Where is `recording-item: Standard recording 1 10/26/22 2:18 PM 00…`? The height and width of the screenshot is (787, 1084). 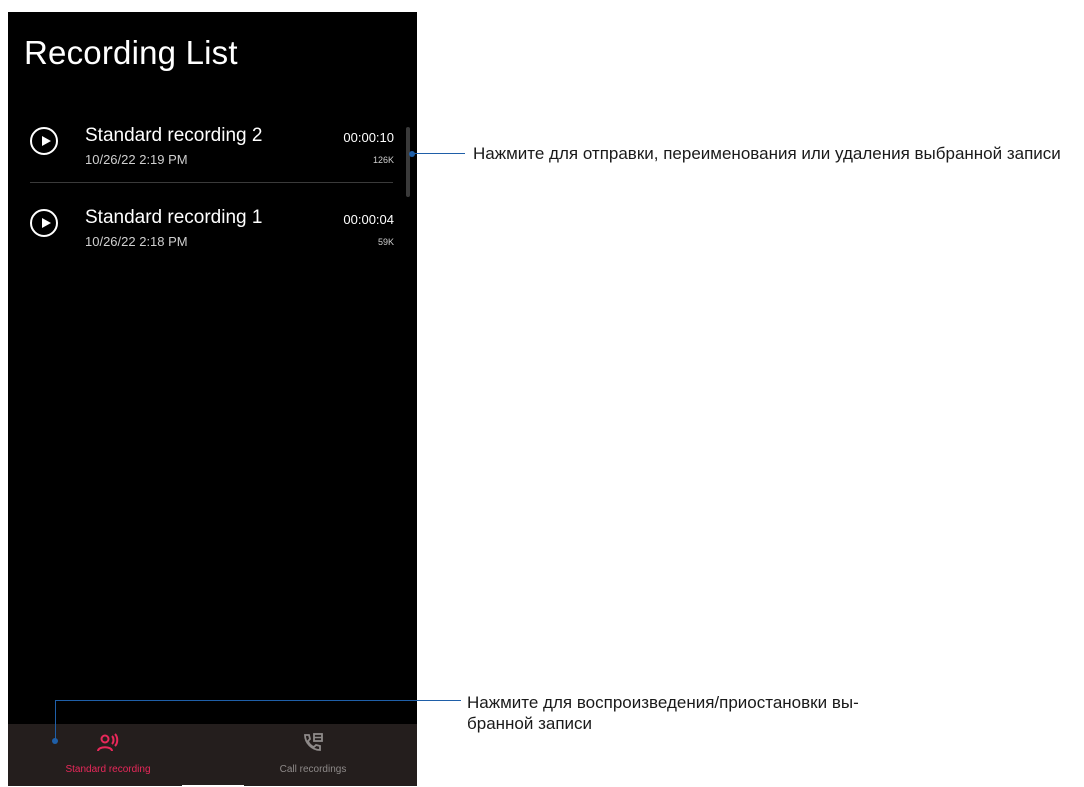 recording-item: Standard recording 1 10/26/22 2:18 PM 00… is located at coordinates (212, 239).